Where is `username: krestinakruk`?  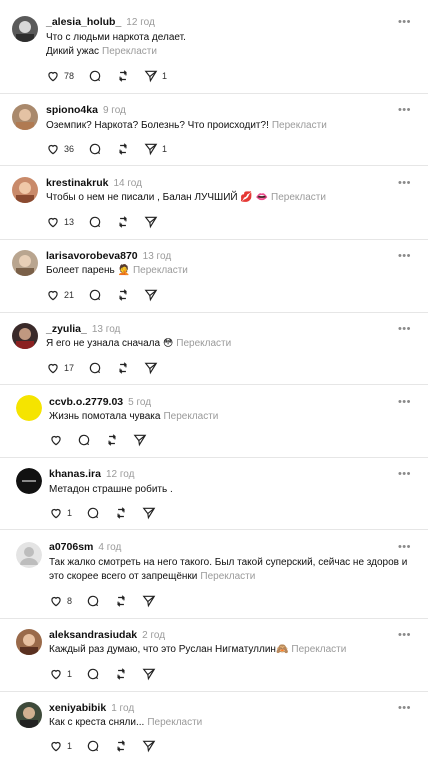
username: krestinakruk is located at coordinates (77, 183).